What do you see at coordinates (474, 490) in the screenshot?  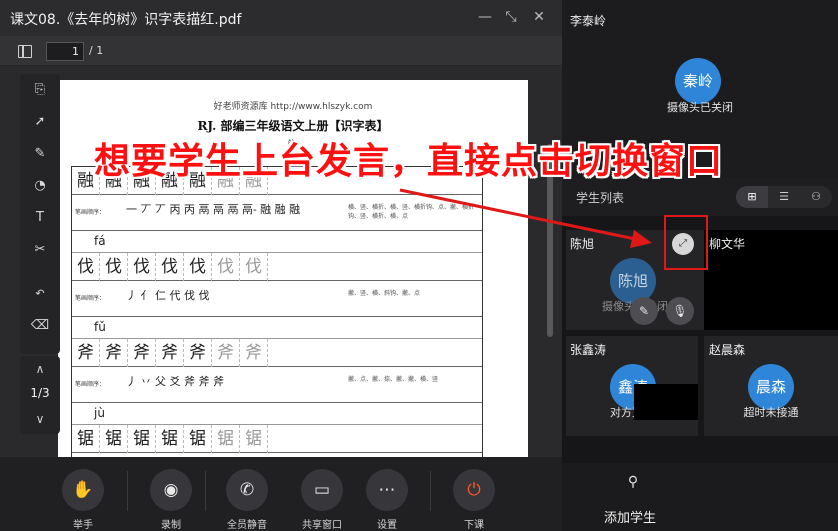 I see `power-icon: ⏻` at bounding box center [474, 490].